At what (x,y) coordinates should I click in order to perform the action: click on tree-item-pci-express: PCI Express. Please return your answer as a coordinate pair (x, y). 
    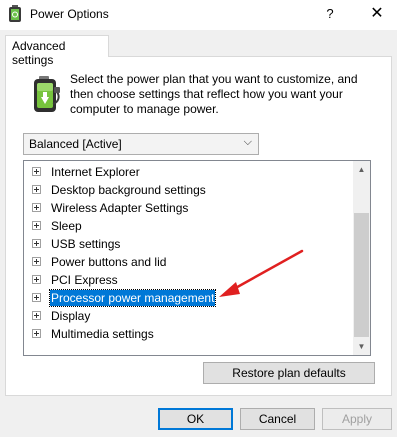
    Looking at the image, I should click on (75, 279).